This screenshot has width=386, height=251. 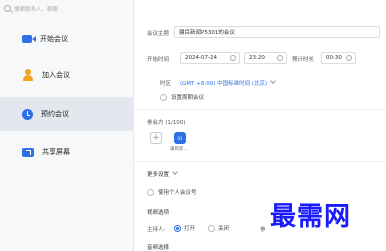 What do you see at coordinates (65, 8) in the screenshot?
I see `search-box: 搜索联系人、群聊` at bounding box center [65, 8].